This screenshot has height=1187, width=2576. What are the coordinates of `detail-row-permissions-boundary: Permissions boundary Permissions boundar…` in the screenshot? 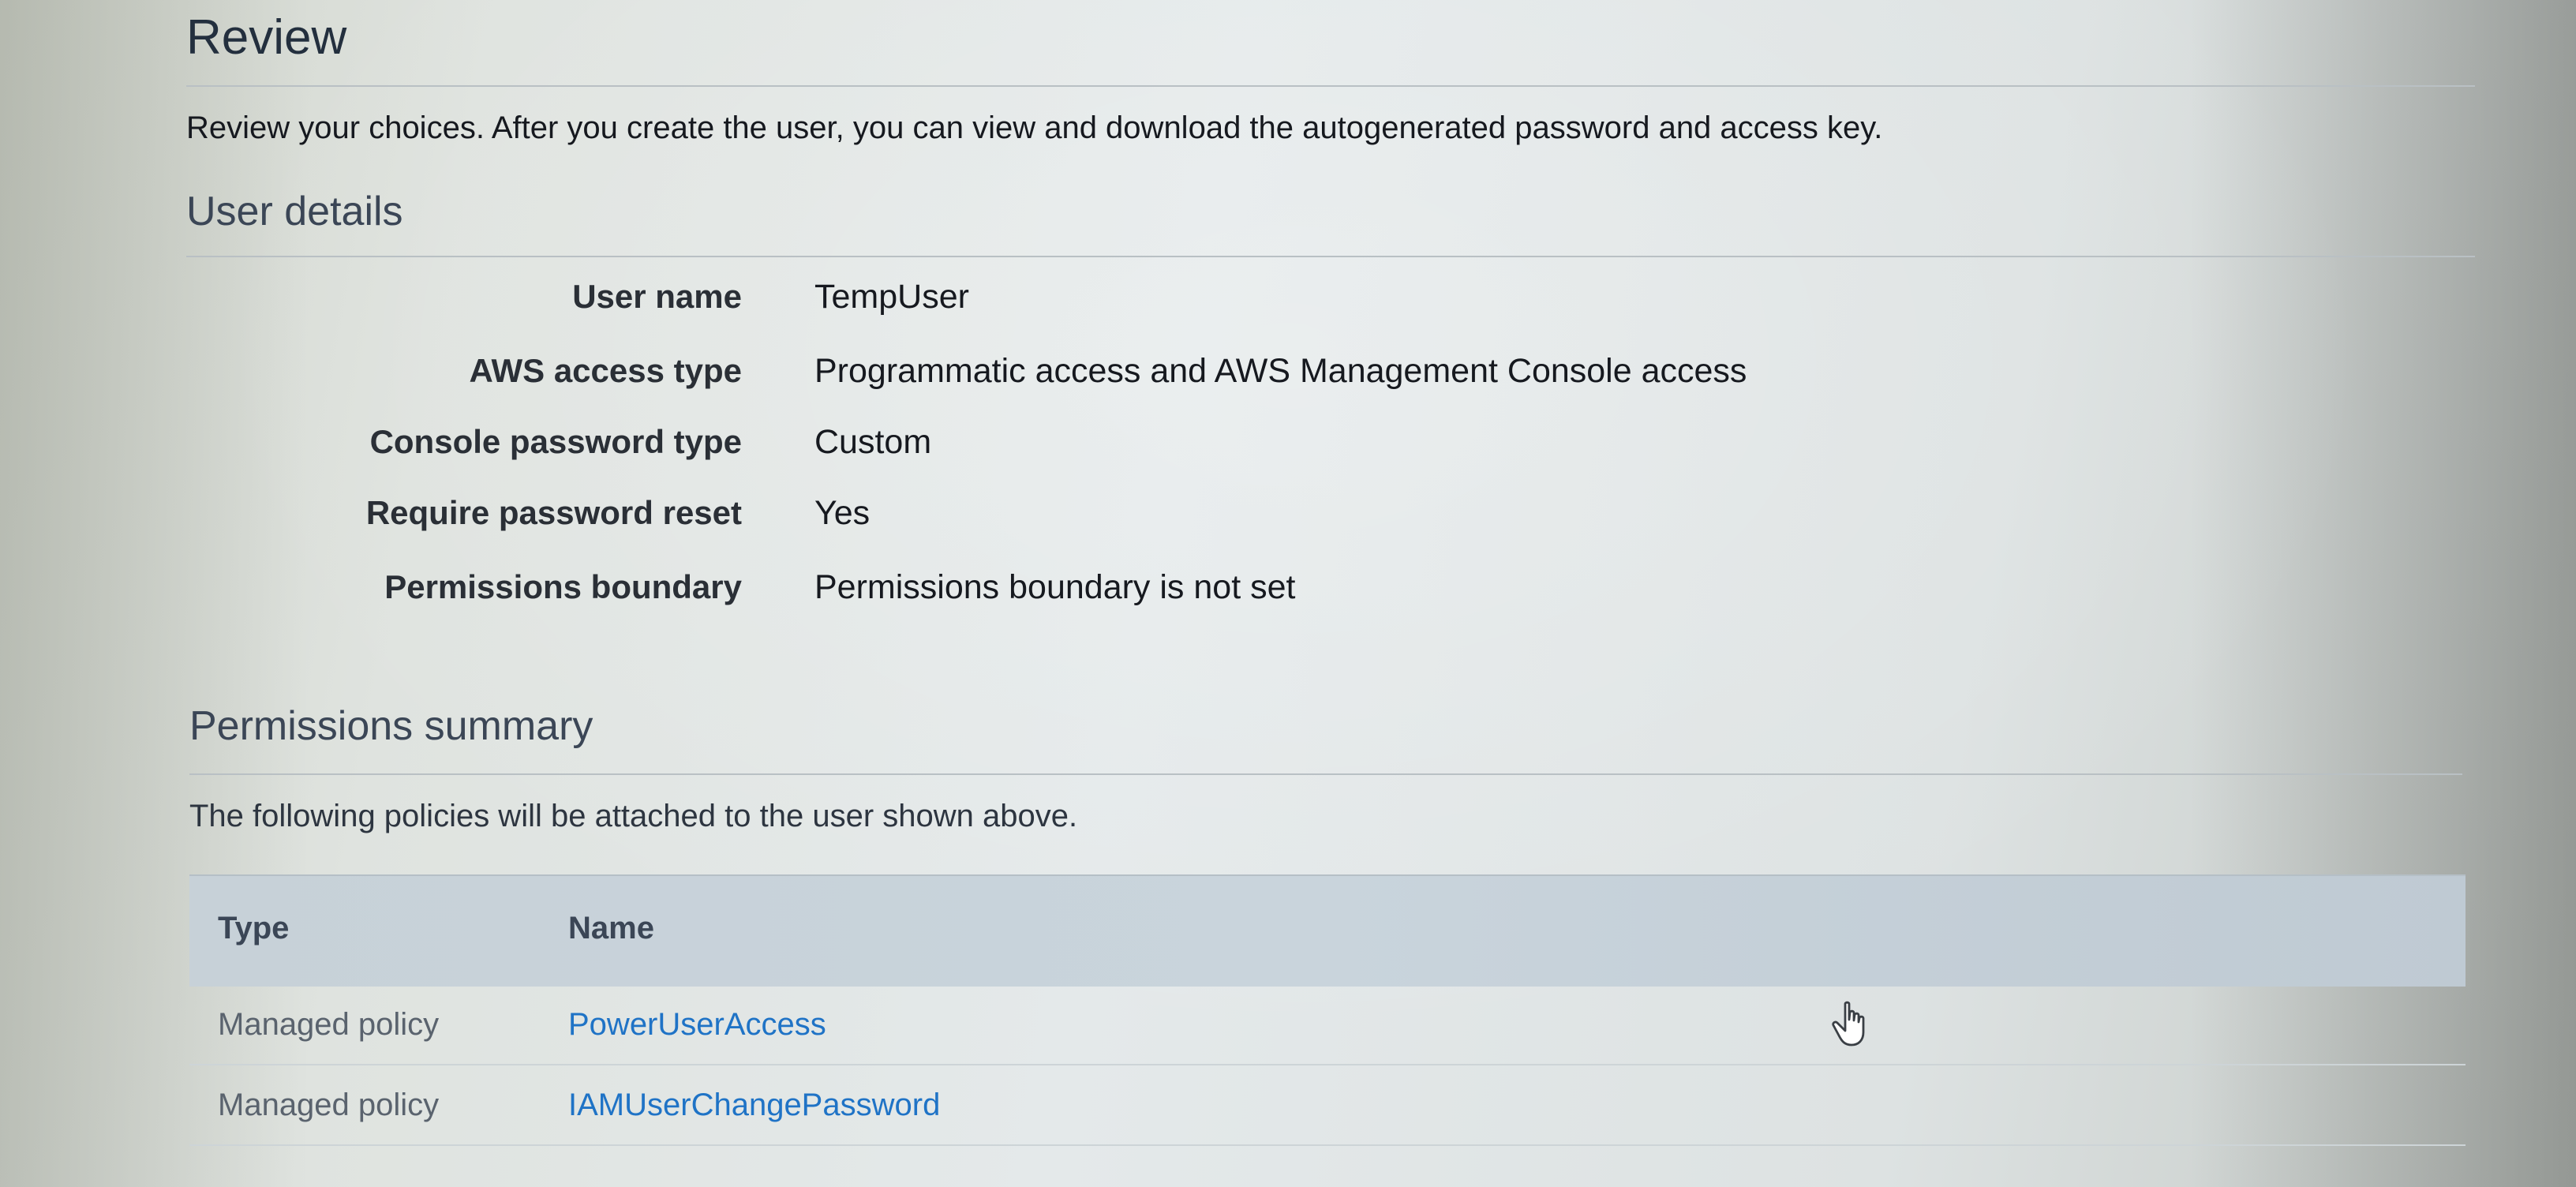 It's located at (975, 592).